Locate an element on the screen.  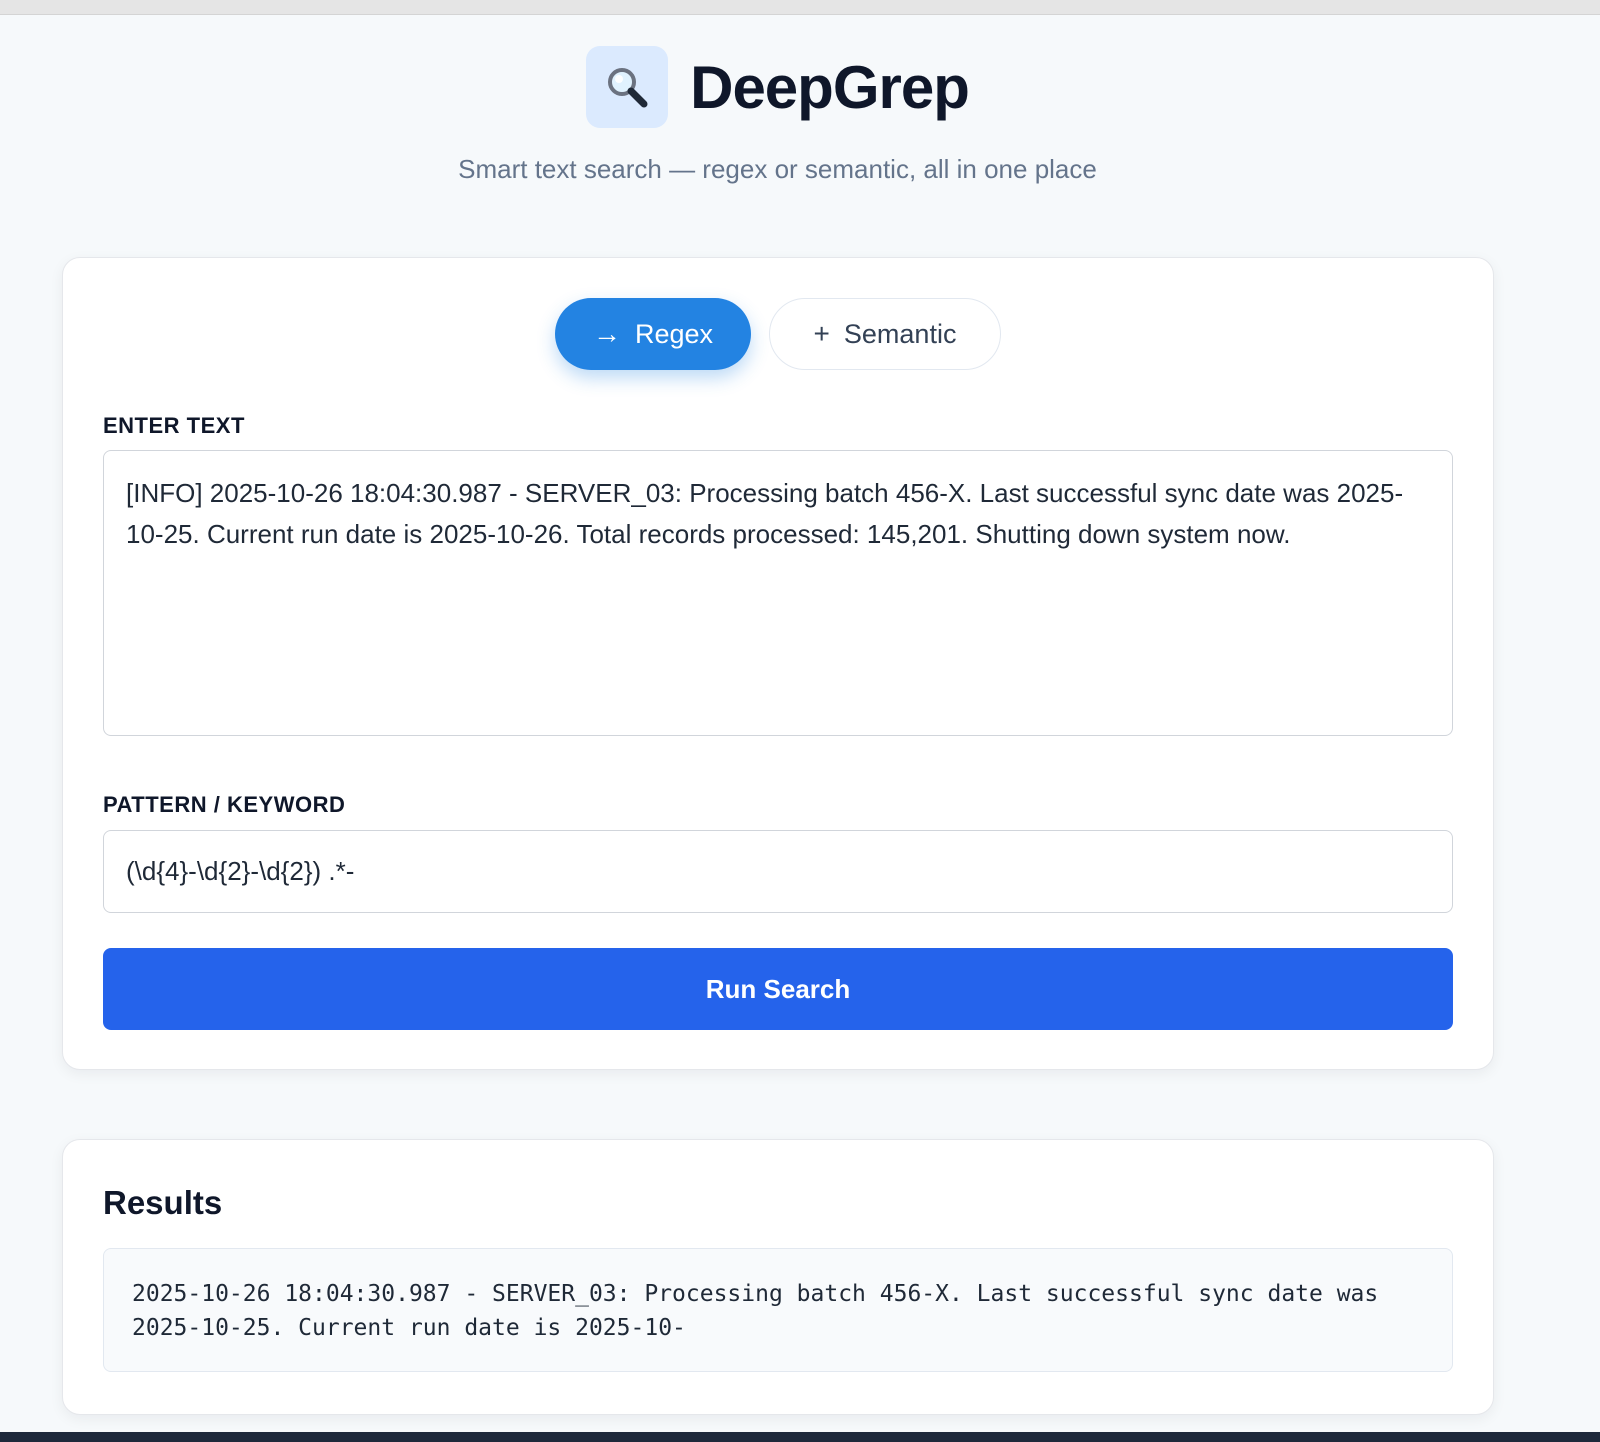
app-title: DeepGrep is located at coordinates (830, 87).